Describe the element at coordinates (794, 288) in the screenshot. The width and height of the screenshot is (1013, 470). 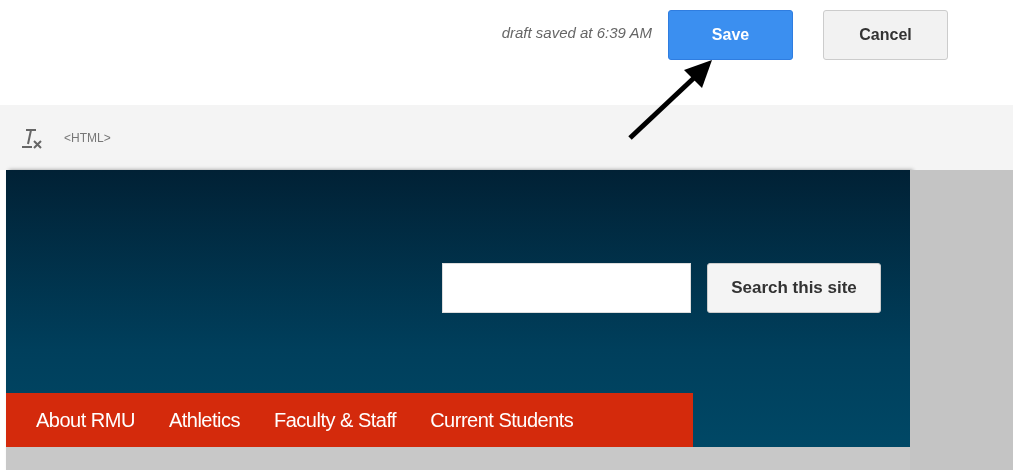
I see `search-button: Search this site` at that location.